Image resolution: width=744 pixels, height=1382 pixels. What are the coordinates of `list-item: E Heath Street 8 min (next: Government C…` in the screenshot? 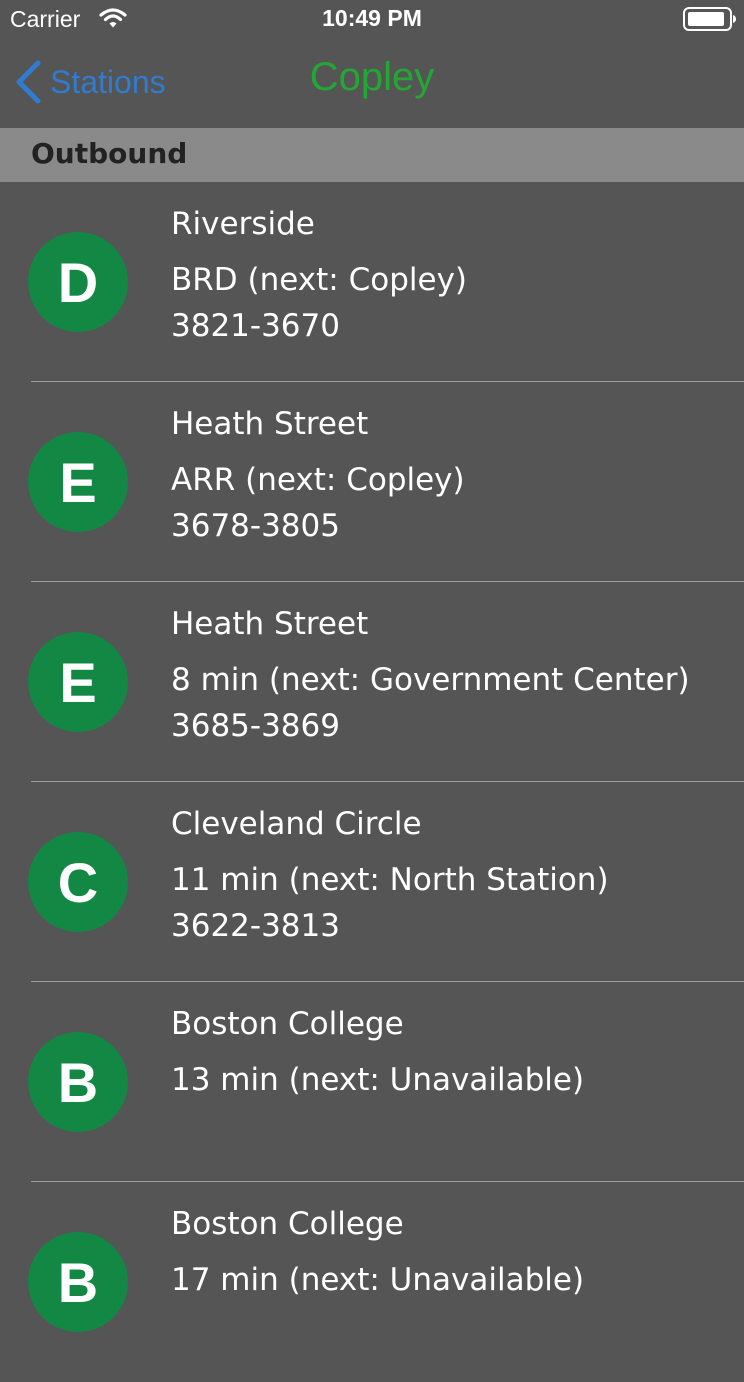 It's located at (372, 682).